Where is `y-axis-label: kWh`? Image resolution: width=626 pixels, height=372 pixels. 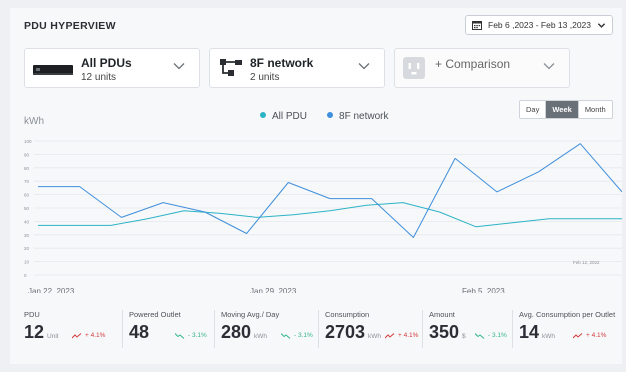
y-axis-label: kWh is located at coordinates (34, 121).